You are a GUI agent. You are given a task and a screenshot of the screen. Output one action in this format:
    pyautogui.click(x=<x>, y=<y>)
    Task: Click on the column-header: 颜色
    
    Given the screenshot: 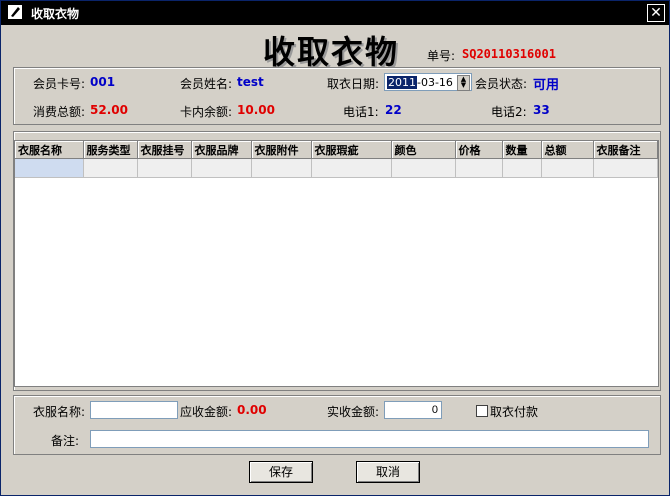 What is the action you would take?
    pyautogui.click(x=423, y=150)
    